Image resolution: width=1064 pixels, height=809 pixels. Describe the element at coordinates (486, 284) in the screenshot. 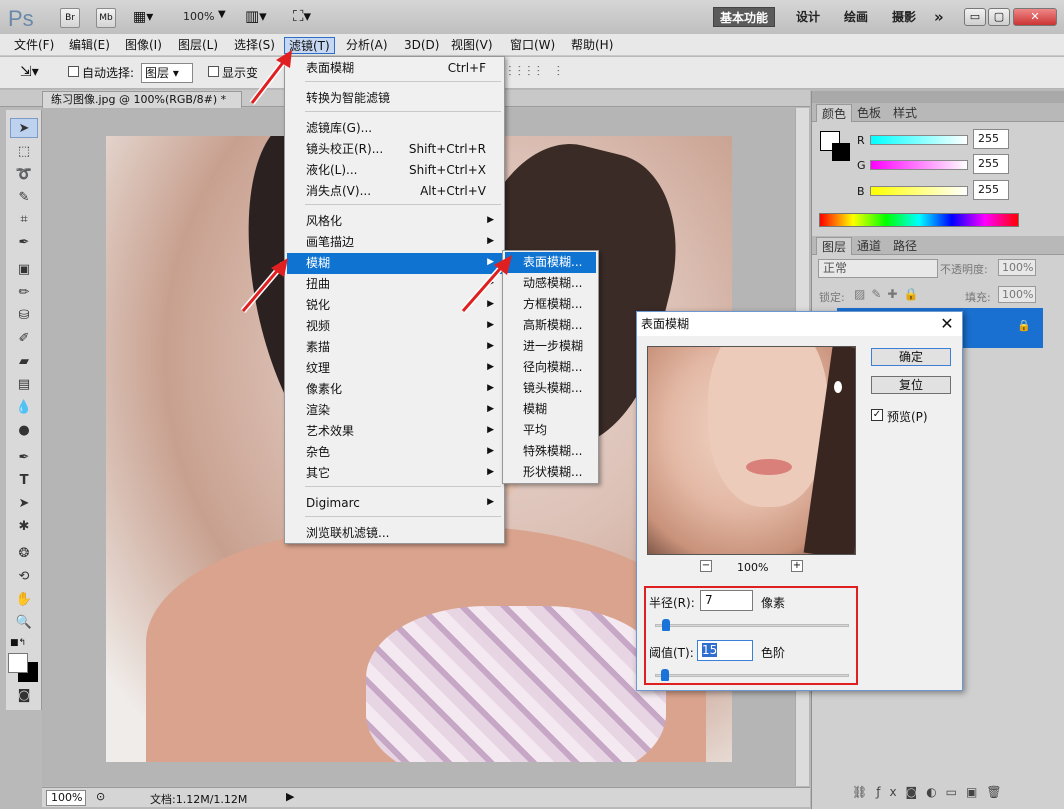

I see `arrow-to-surface-blur` at that location.